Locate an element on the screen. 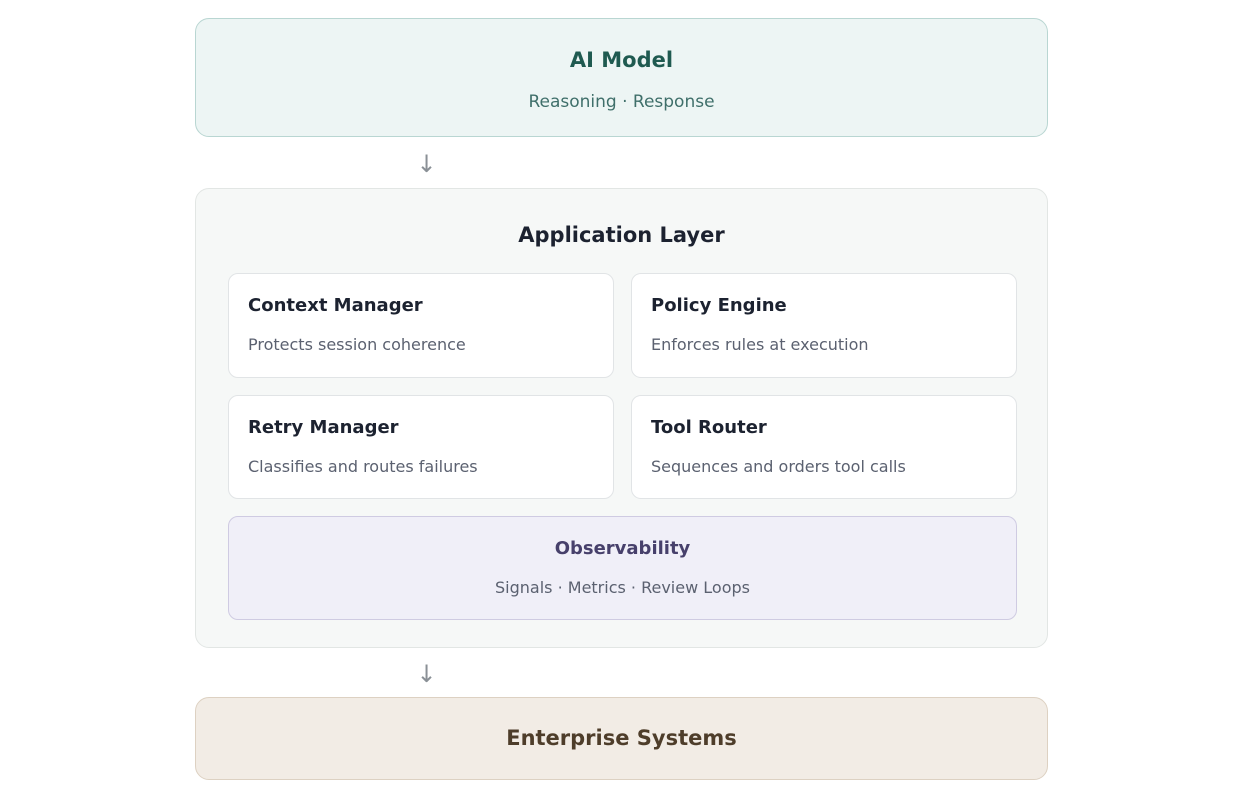 The image size is (1238, 793). ai-model-box: AI Model Reasoning · Response is located at coordinates (621, 77).